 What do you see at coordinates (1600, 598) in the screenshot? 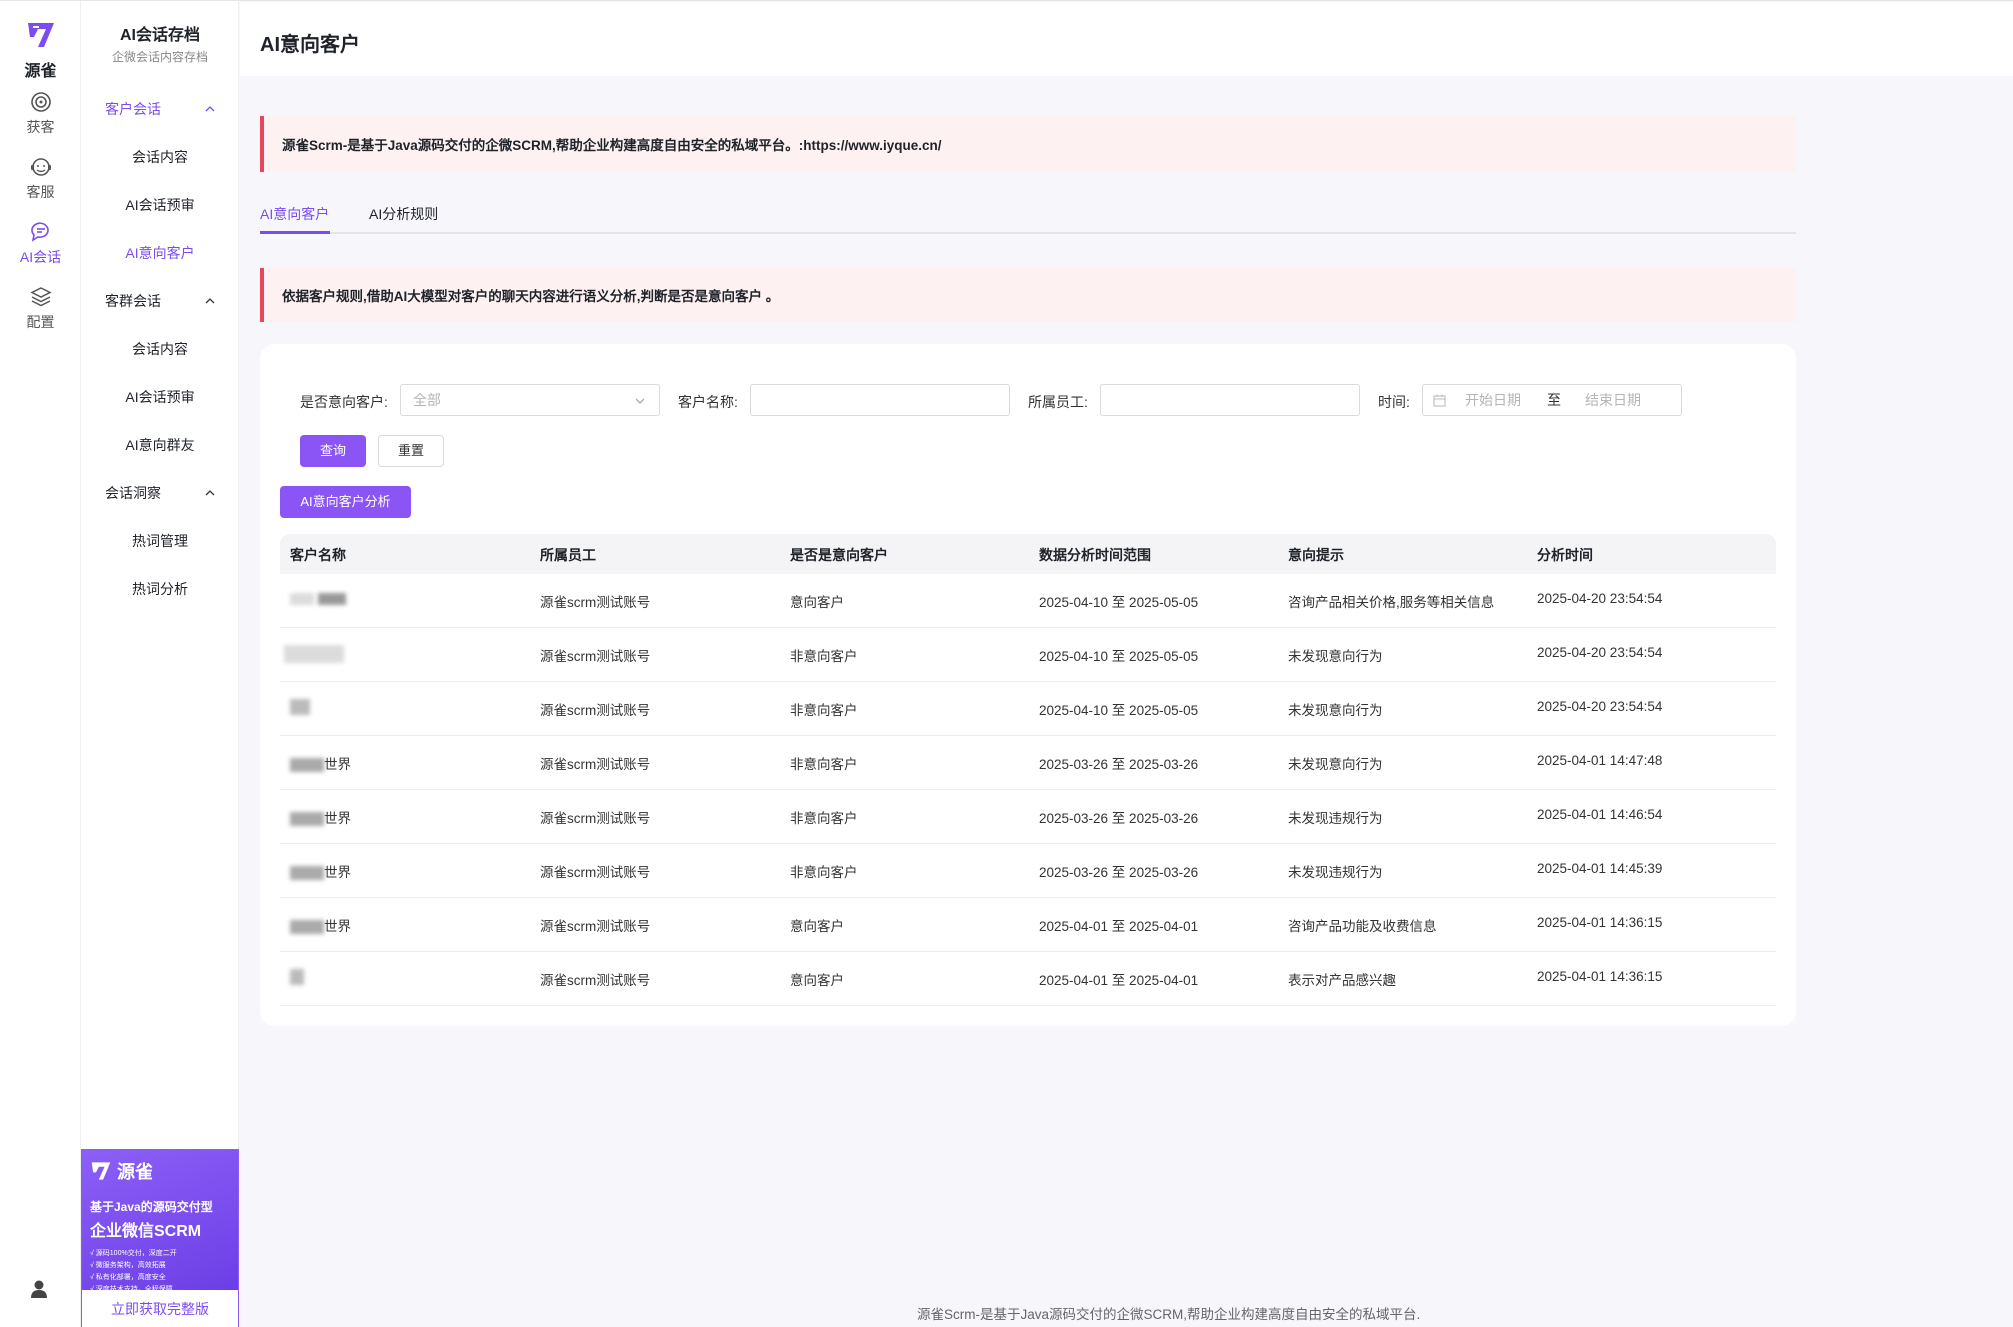
I see `cell-time: 2025-04-20 23:54:54` at bounding box center [1600, 598].